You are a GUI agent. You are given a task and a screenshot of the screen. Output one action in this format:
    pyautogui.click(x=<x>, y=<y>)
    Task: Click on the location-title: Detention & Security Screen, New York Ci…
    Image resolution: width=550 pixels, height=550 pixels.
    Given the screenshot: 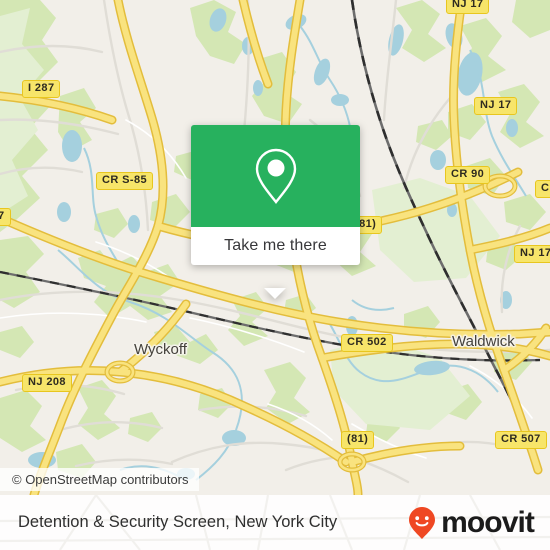 What is the action you would take?
    pyautogui.click(x=178, y=522)
    